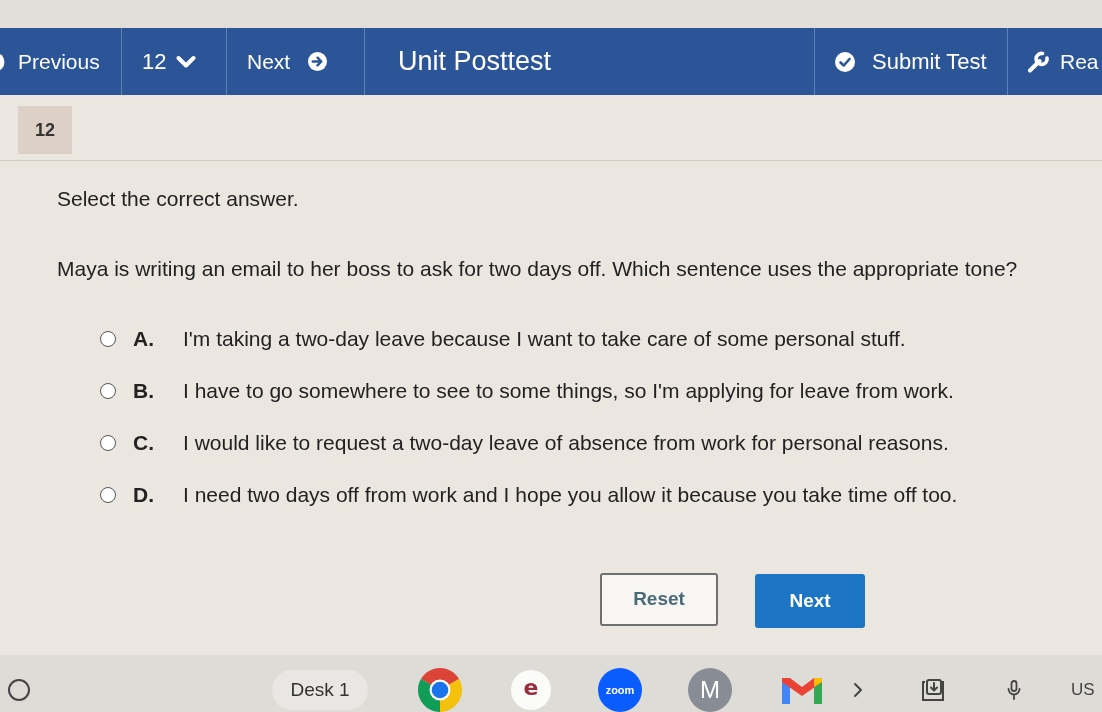 The width and height of the screenshot is (1102, 712). I want to click on app-button: e, so click(531, 689).